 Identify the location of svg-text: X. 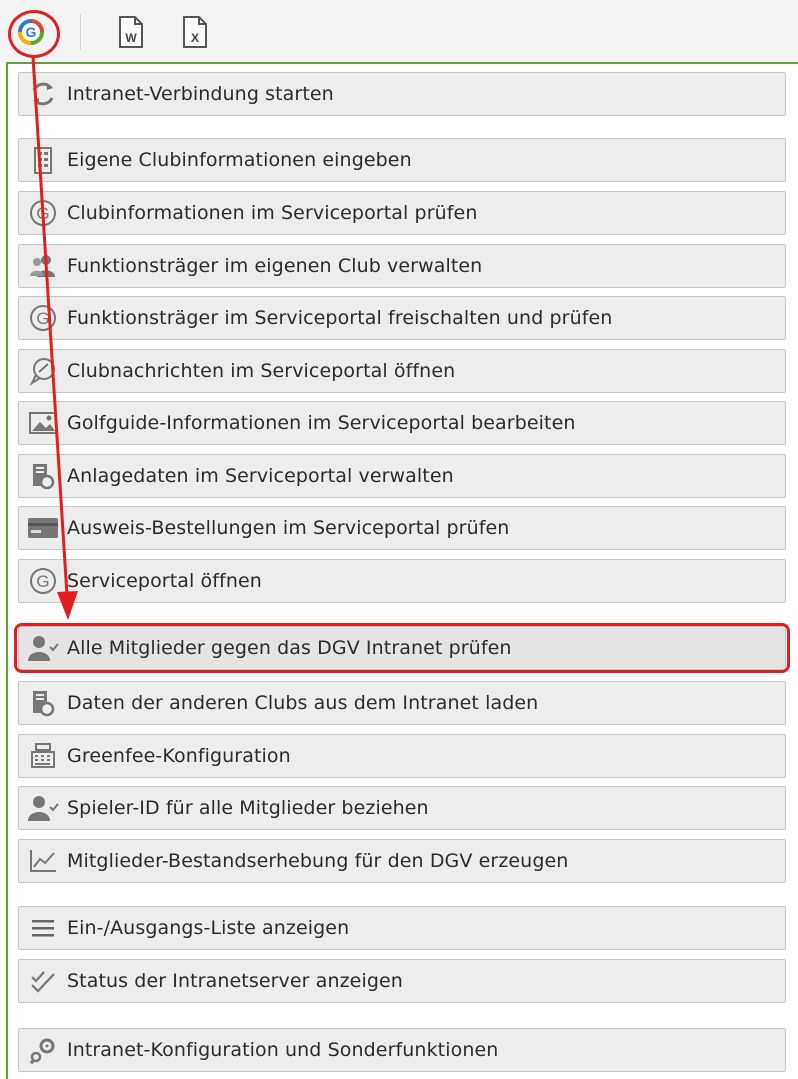
(195, 38).